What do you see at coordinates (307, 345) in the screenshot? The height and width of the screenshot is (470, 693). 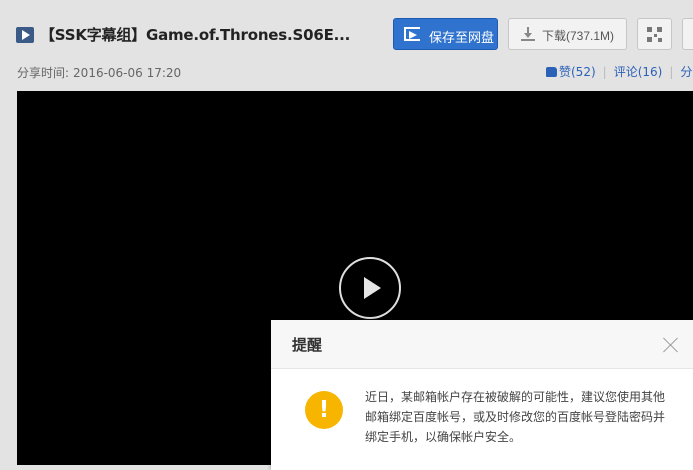 I see `dialog-title: 提醒` at bounding box center [307, 345].